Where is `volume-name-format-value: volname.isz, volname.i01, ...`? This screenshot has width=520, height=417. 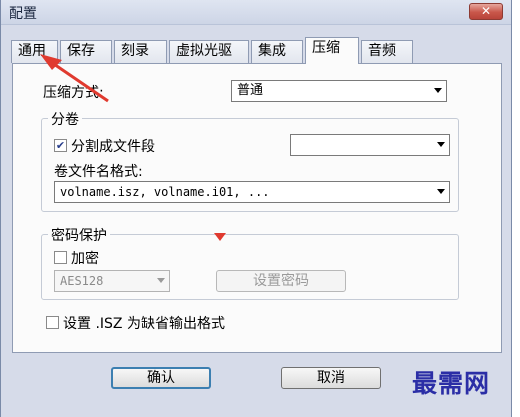
volume-name-format-value: volname.isz, volname.i01, ... is located at coordinates (165, 192).